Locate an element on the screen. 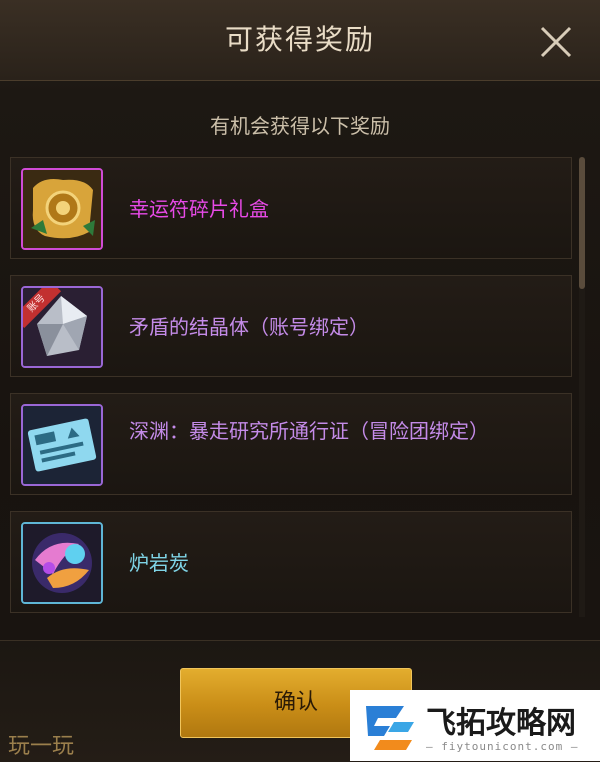 This screenshot has width=600, height=762. site-logo-icon is located at coordinates (390, 728).